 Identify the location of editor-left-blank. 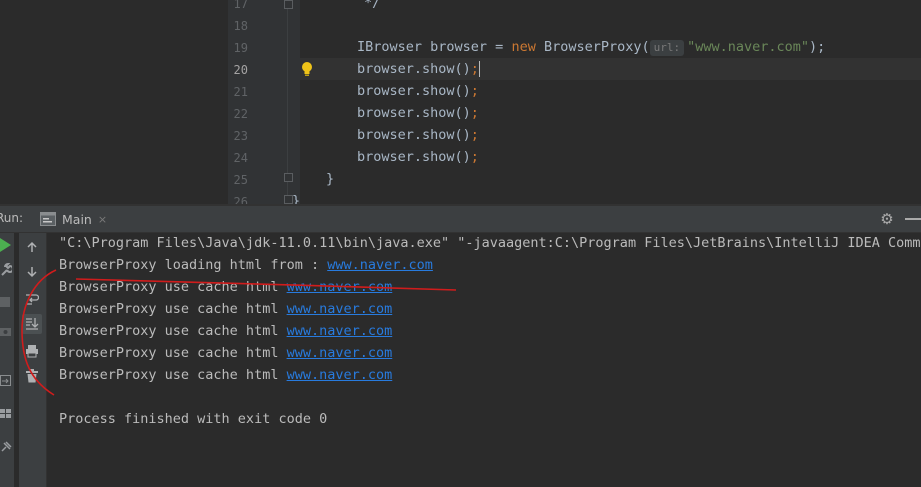
(114, 102).